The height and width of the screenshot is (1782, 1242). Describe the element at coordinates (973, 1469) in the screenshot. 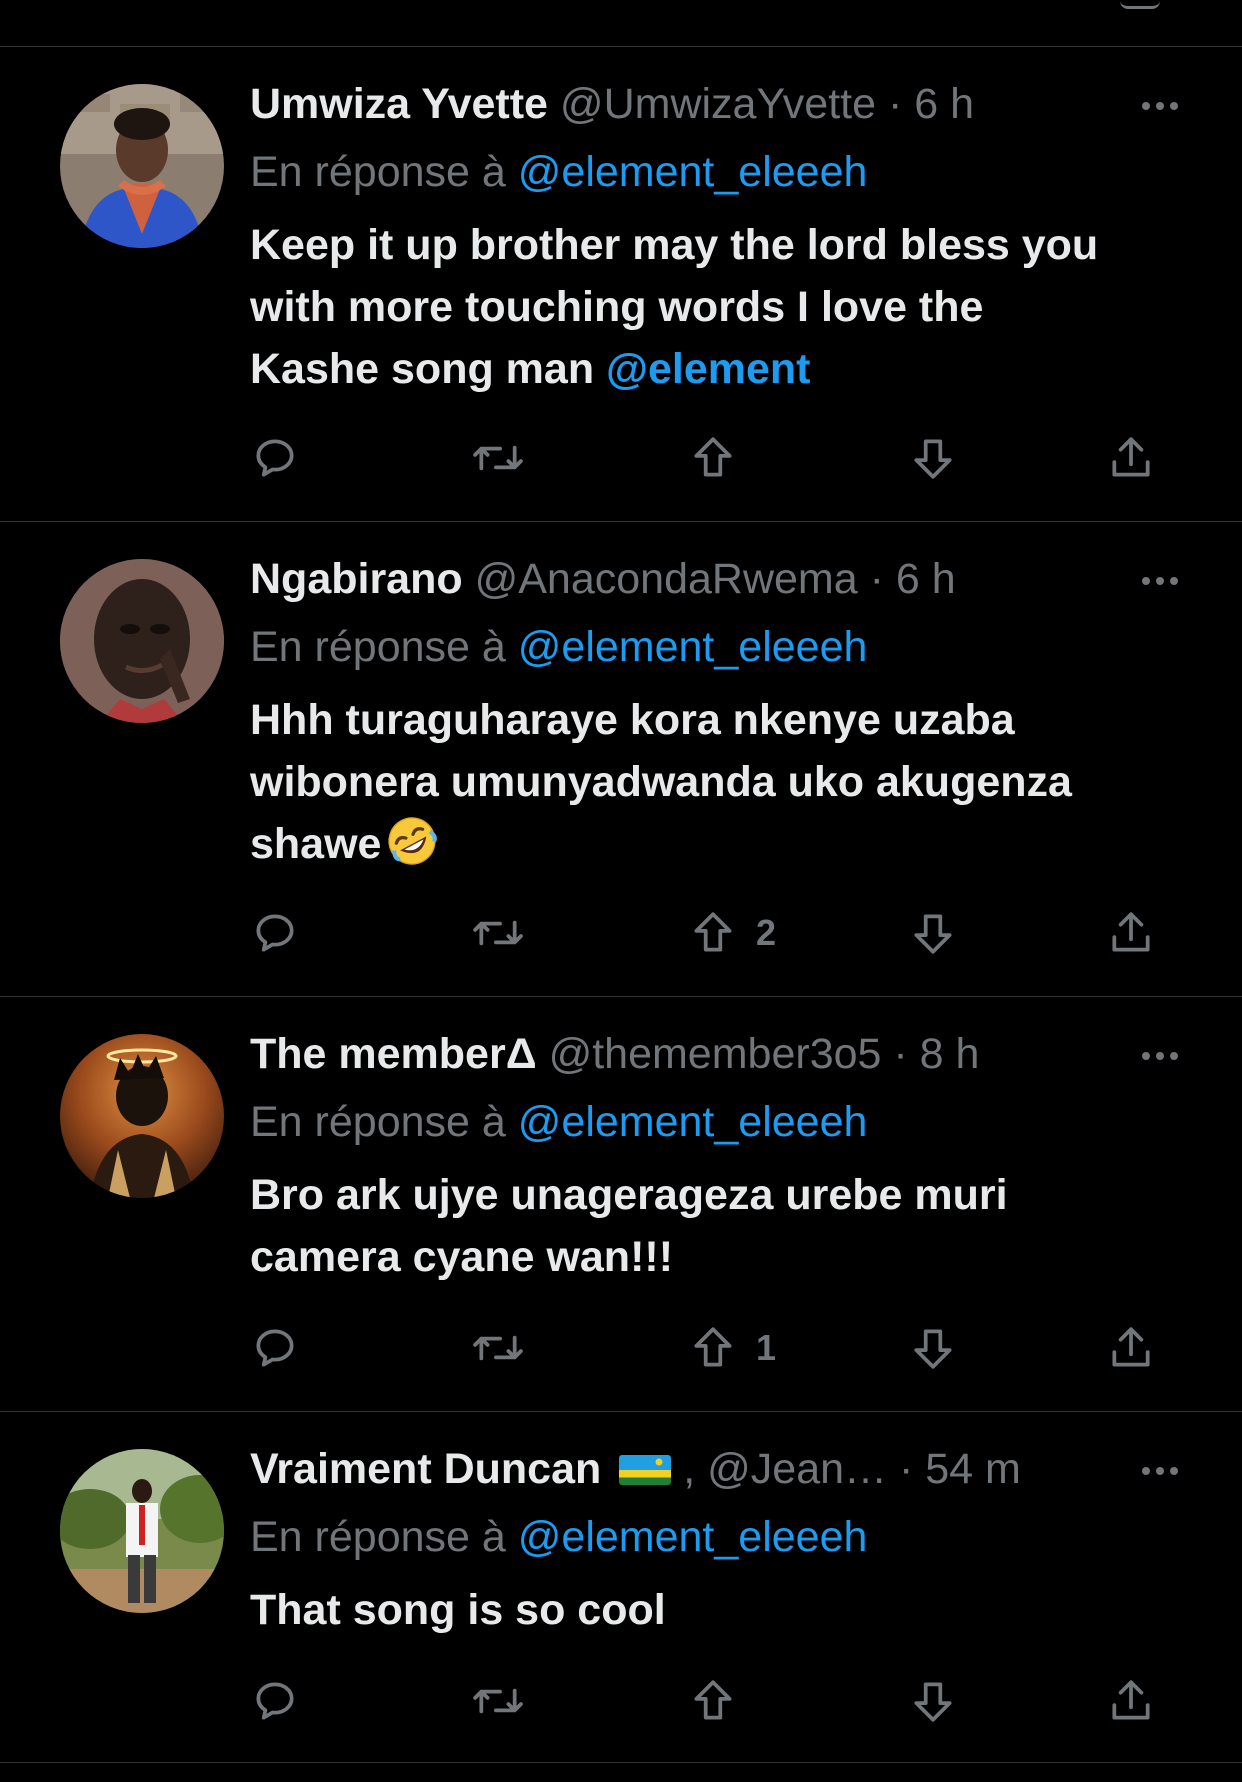

I see `timestamp: 54 m` at that location.